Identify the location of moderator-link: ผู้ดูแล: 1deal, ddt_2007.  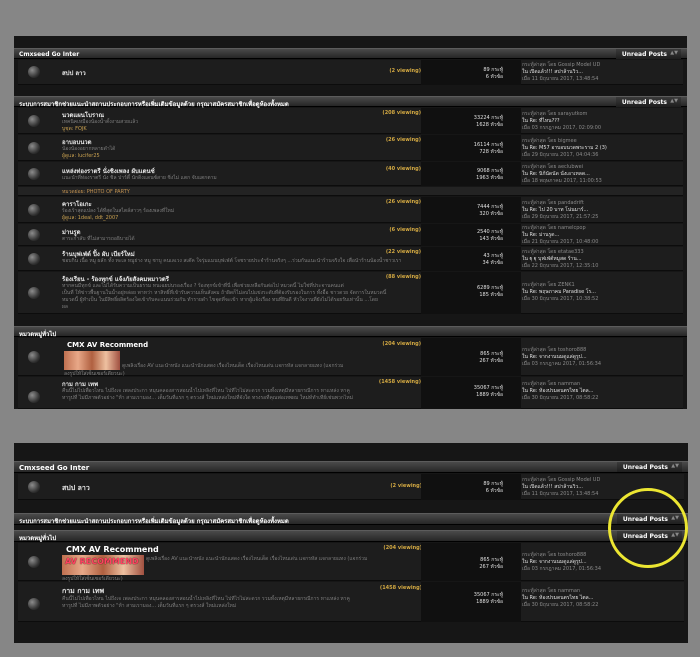
(90, 218).